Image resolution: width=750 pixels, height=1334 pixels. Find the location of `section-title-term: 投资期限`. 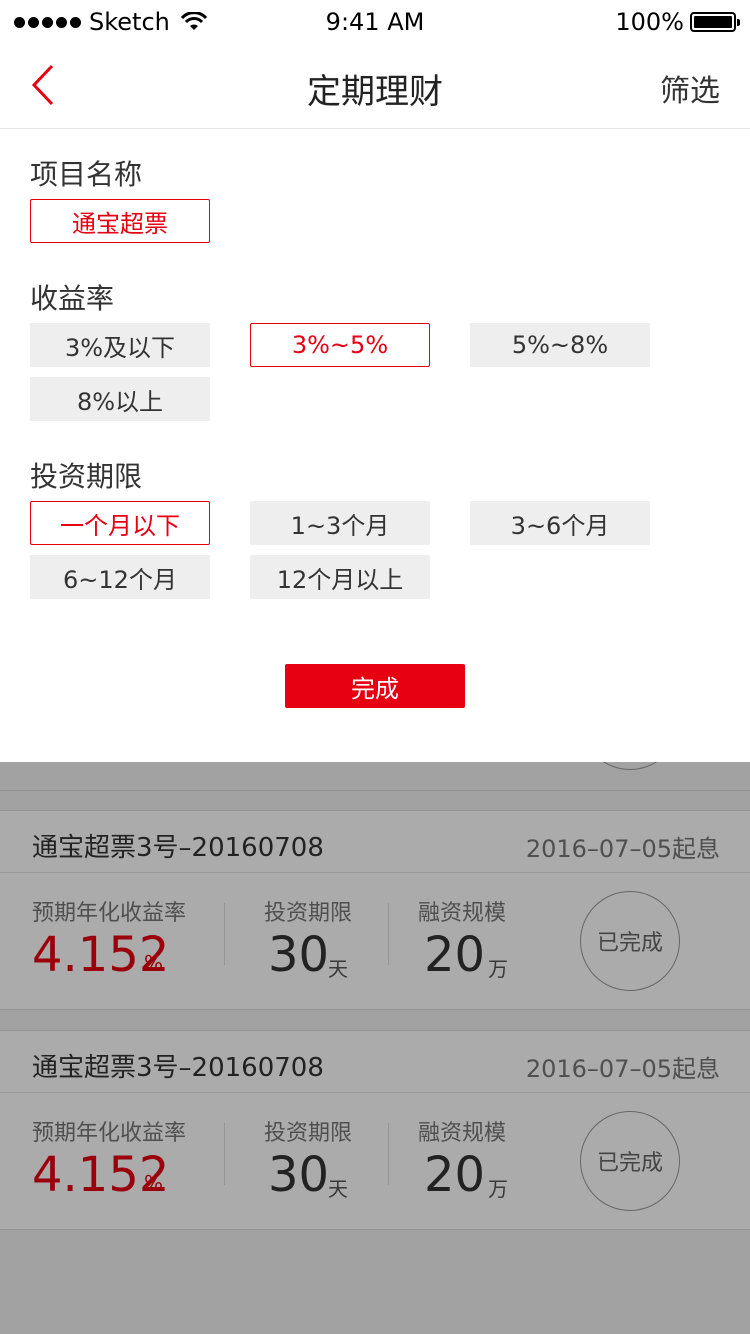

section-title-term: 投资期限 is located at coordinates (86, 476).